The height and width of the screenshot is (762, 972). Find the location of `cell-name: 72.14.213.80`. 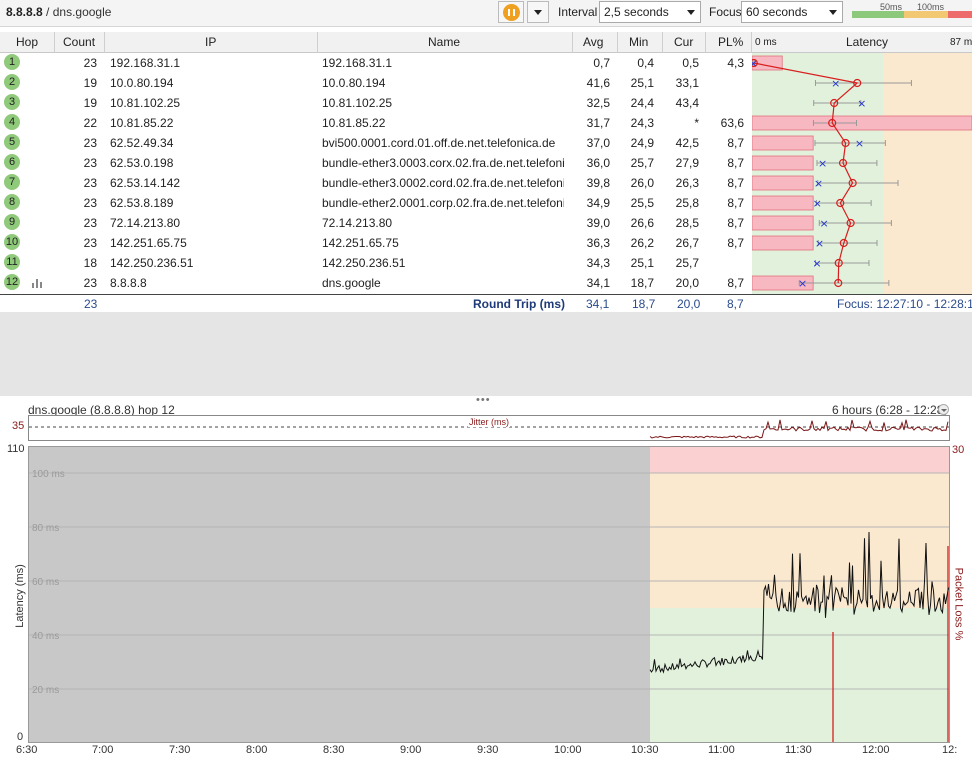

cell-name: 72.14.213.80 is located at coordinates (357, 223).